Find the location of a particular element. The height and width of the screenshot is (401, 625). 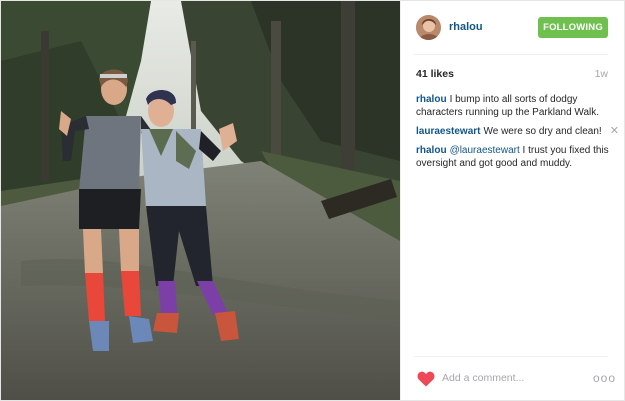

post-username: rhalou is located at coordinates (466, 27).